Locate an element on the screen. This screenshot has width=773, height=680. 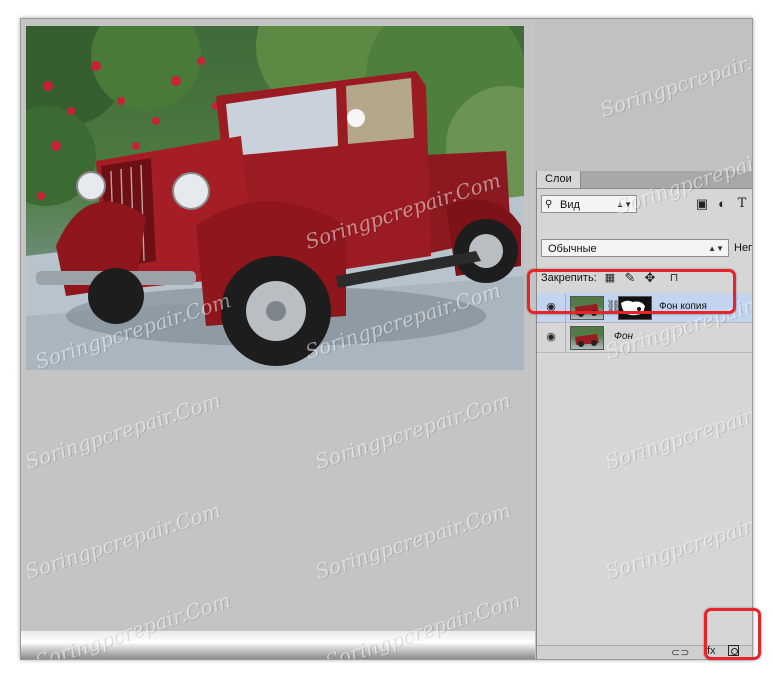
tab-layers: Слои is located at coordinates (559, 179).